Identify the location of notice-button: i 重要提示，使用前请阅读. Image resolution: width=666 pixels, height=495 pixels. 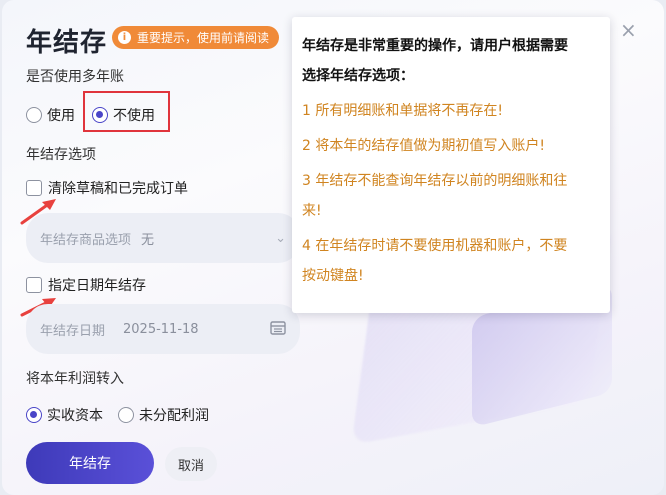
(196, 37).